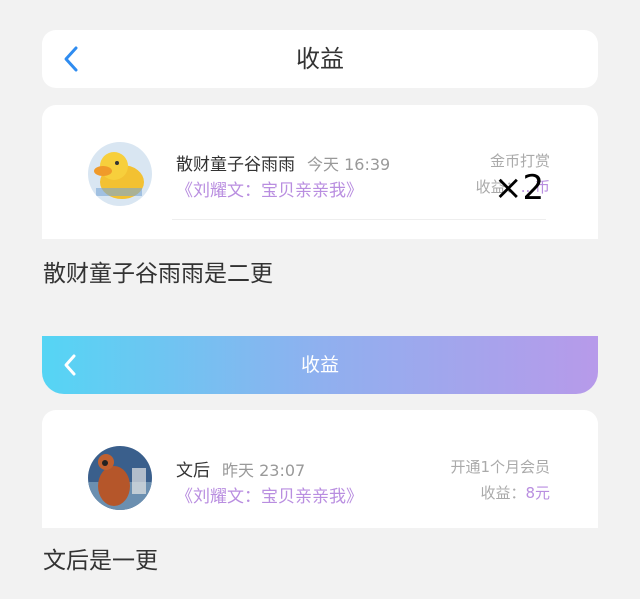  I want to click on multiplier-overlay: ×2, so click(519, 188).